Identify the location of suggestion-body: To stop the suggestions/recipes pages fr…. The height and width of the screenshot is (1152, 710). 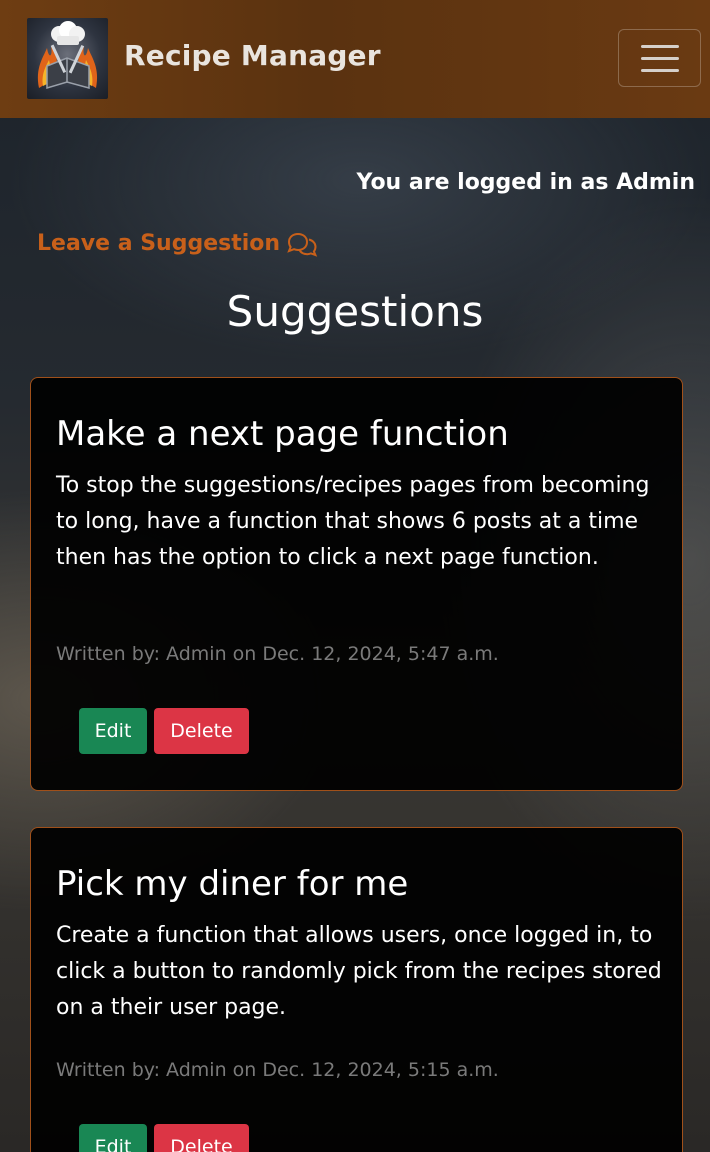
(353, 521).